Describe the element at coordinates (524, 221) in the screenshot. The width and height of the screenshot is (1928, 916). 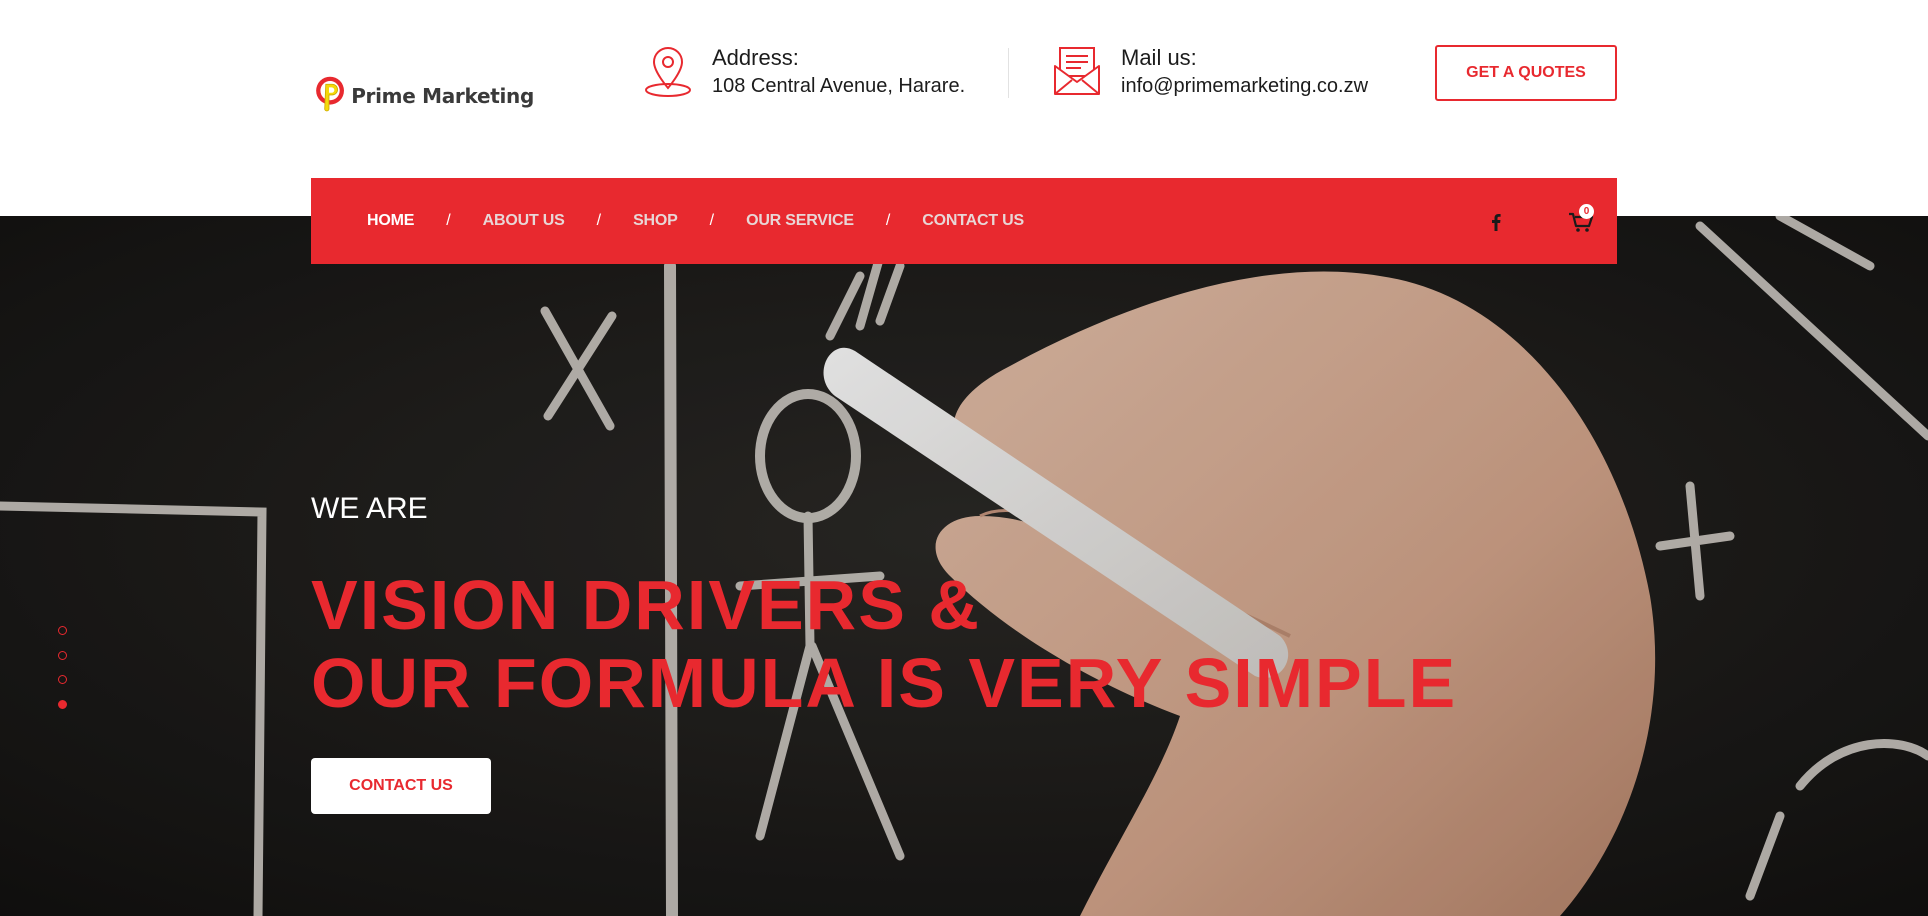
I see `nav-item-about-us: ABOUT US` at that location.